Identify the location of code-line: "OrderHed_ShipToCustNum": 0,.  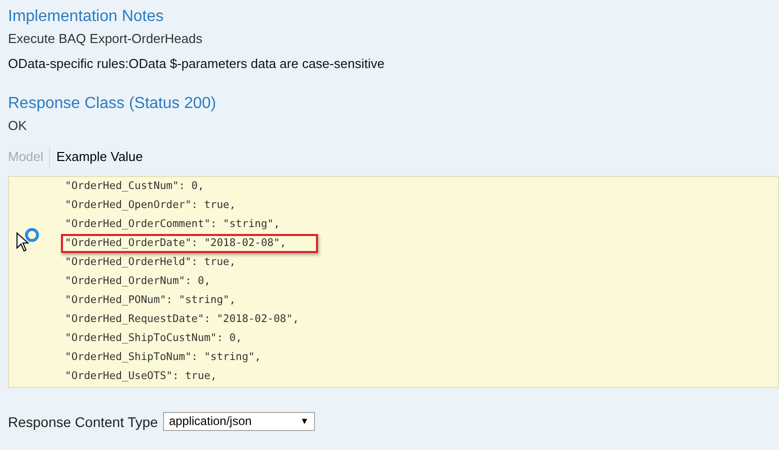
(154, 338).